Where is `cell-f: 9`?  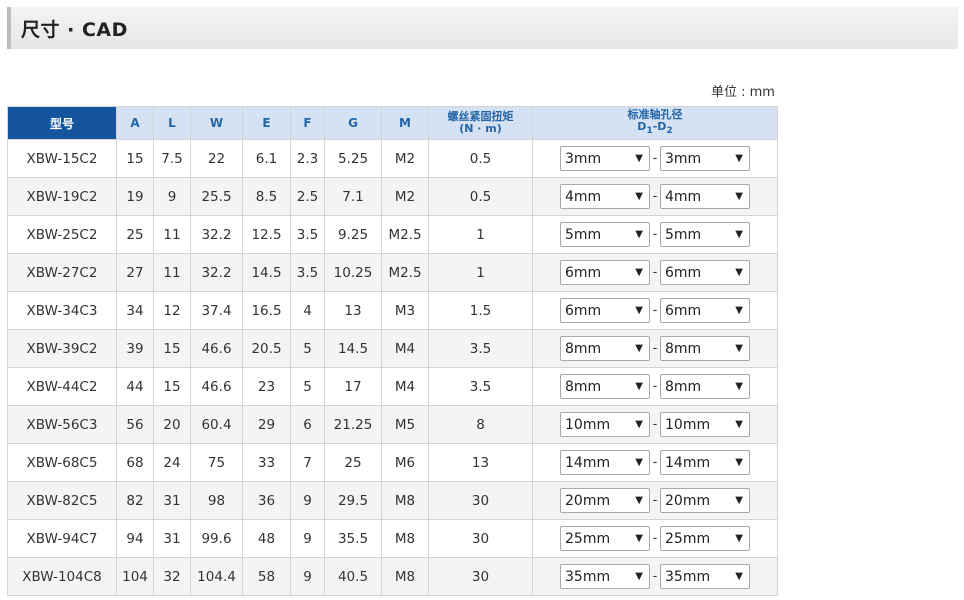
cell-f: 9 is located at coordinates (307, 576).